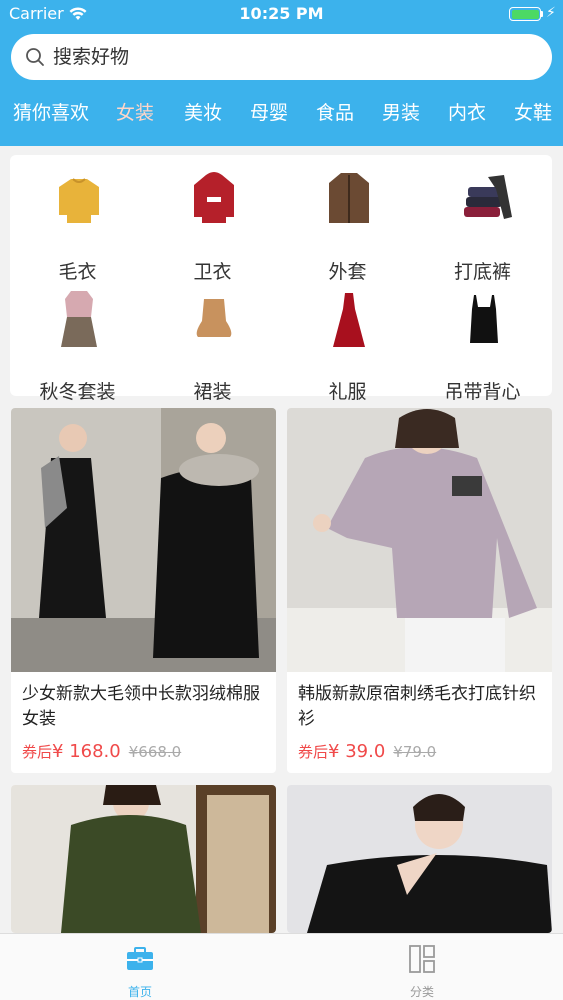 The width and height of the screenshot is (563, 1000). What do you see at coordinates (401, 111) in the screenshot?
I see `tab-mens-clothing: 男装` at bounding box center [401, 111].